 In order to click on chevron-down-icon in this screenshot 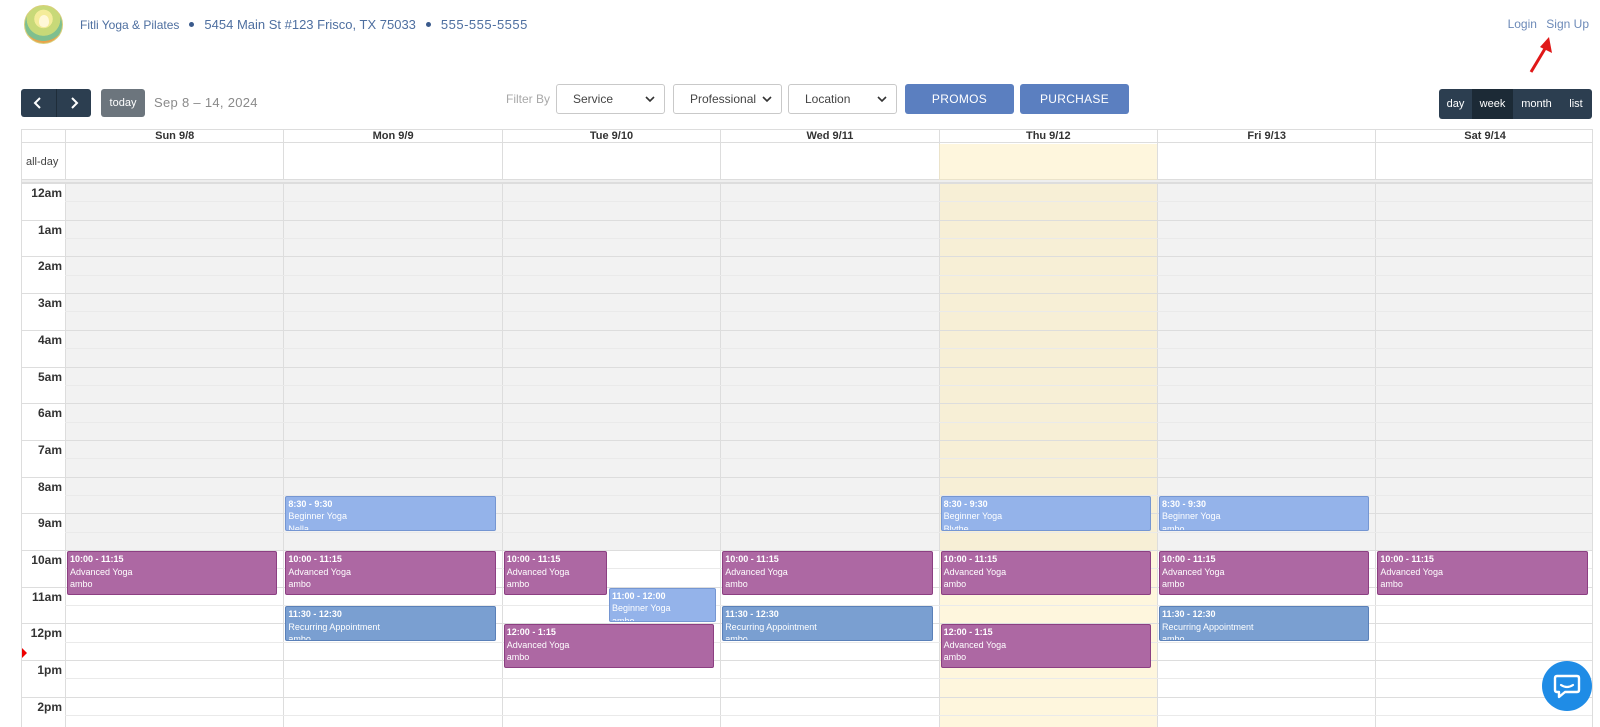, I will do `click(767, 99)`.